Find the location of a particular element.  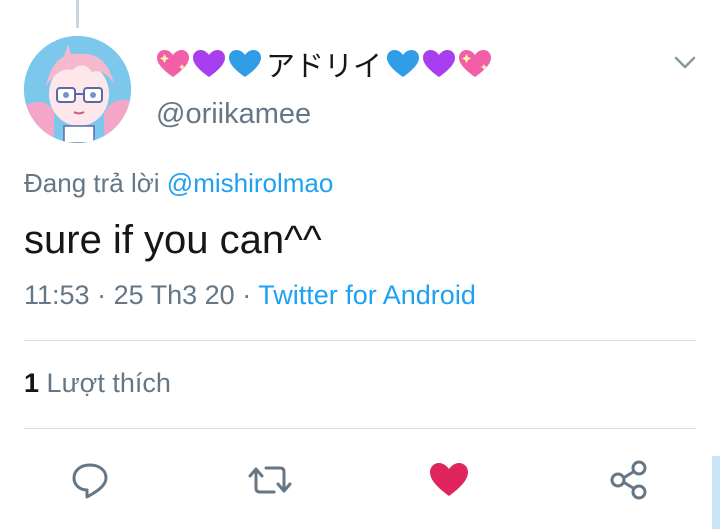

display-name: アドリイ is located at coordinates (324, 64).